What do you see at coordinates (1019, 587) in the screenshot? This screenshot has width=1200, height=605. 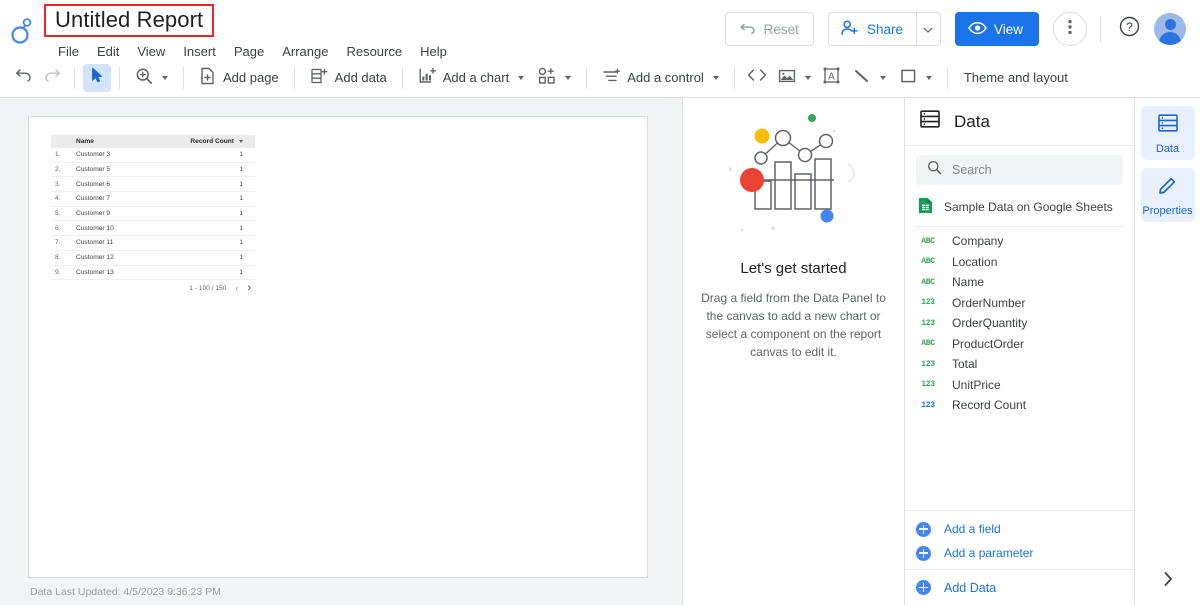 I see `add-data-panel-button: Add Data` at bounding box center [1019, 587].